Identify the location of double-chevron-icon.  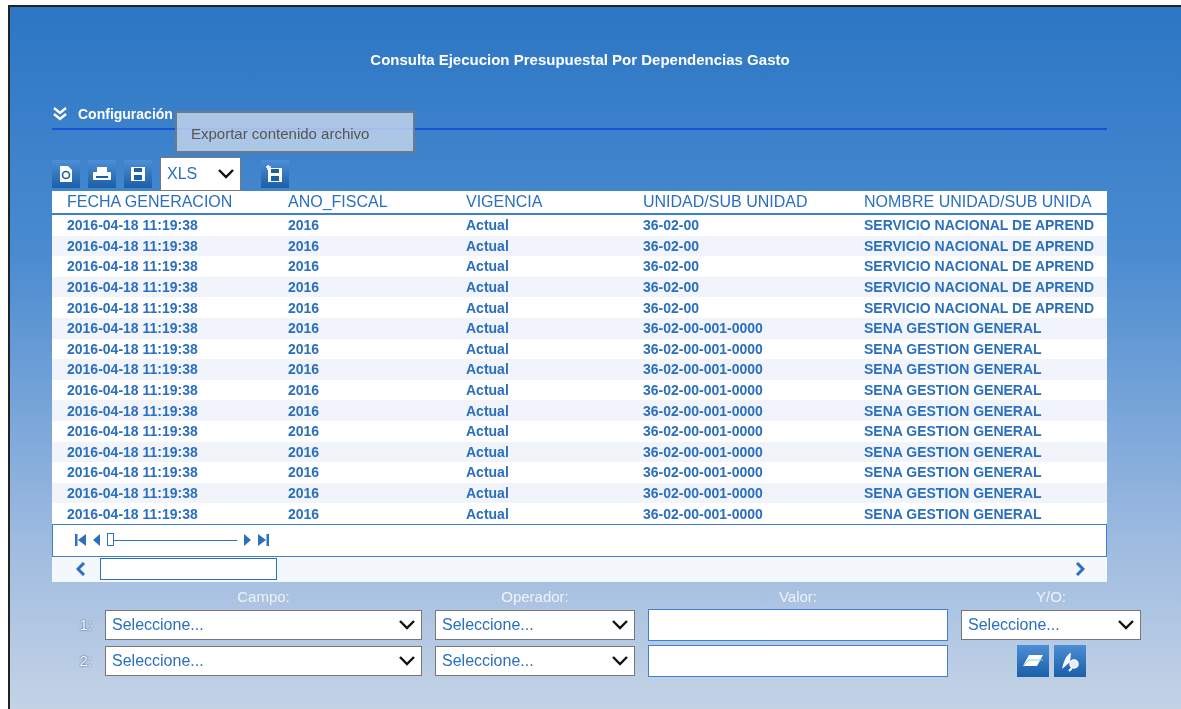
(60, 114).